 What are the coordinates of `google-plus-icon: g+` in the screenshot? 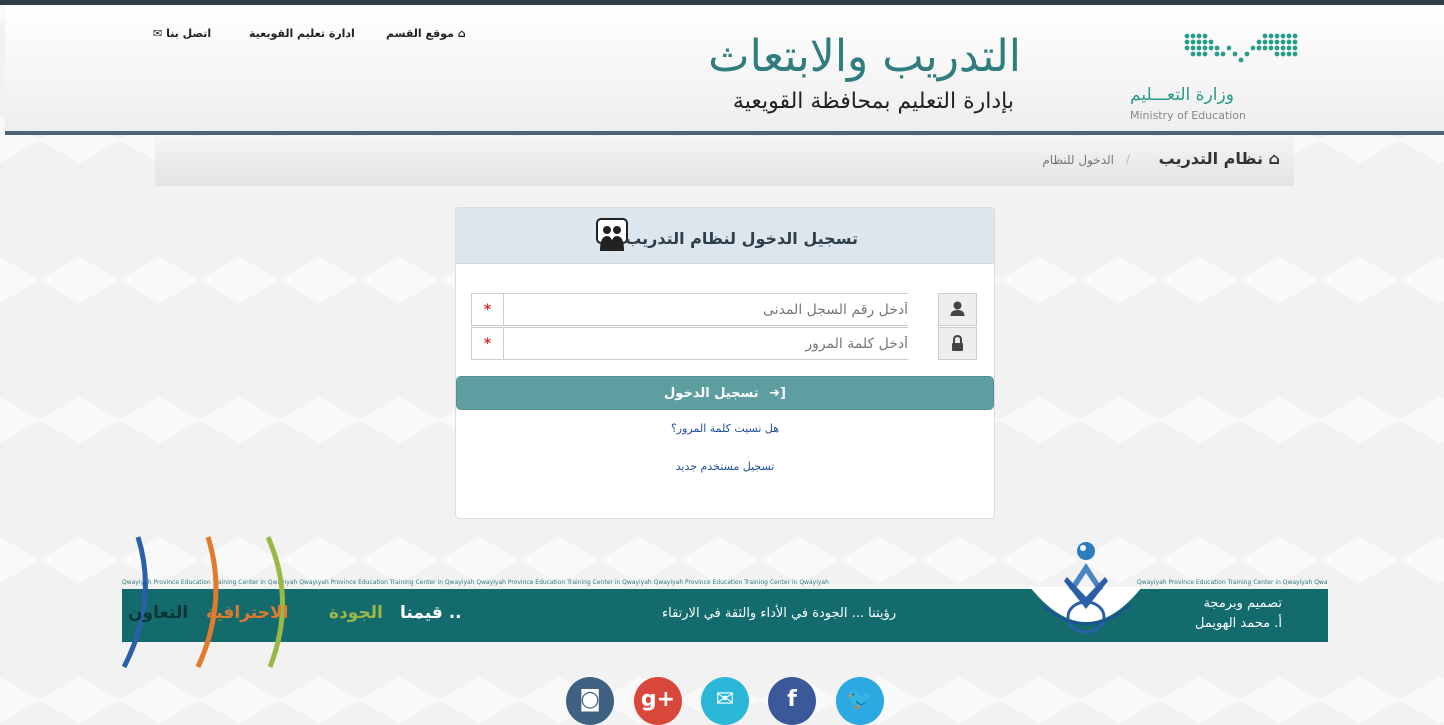 It's located at (658, 701).